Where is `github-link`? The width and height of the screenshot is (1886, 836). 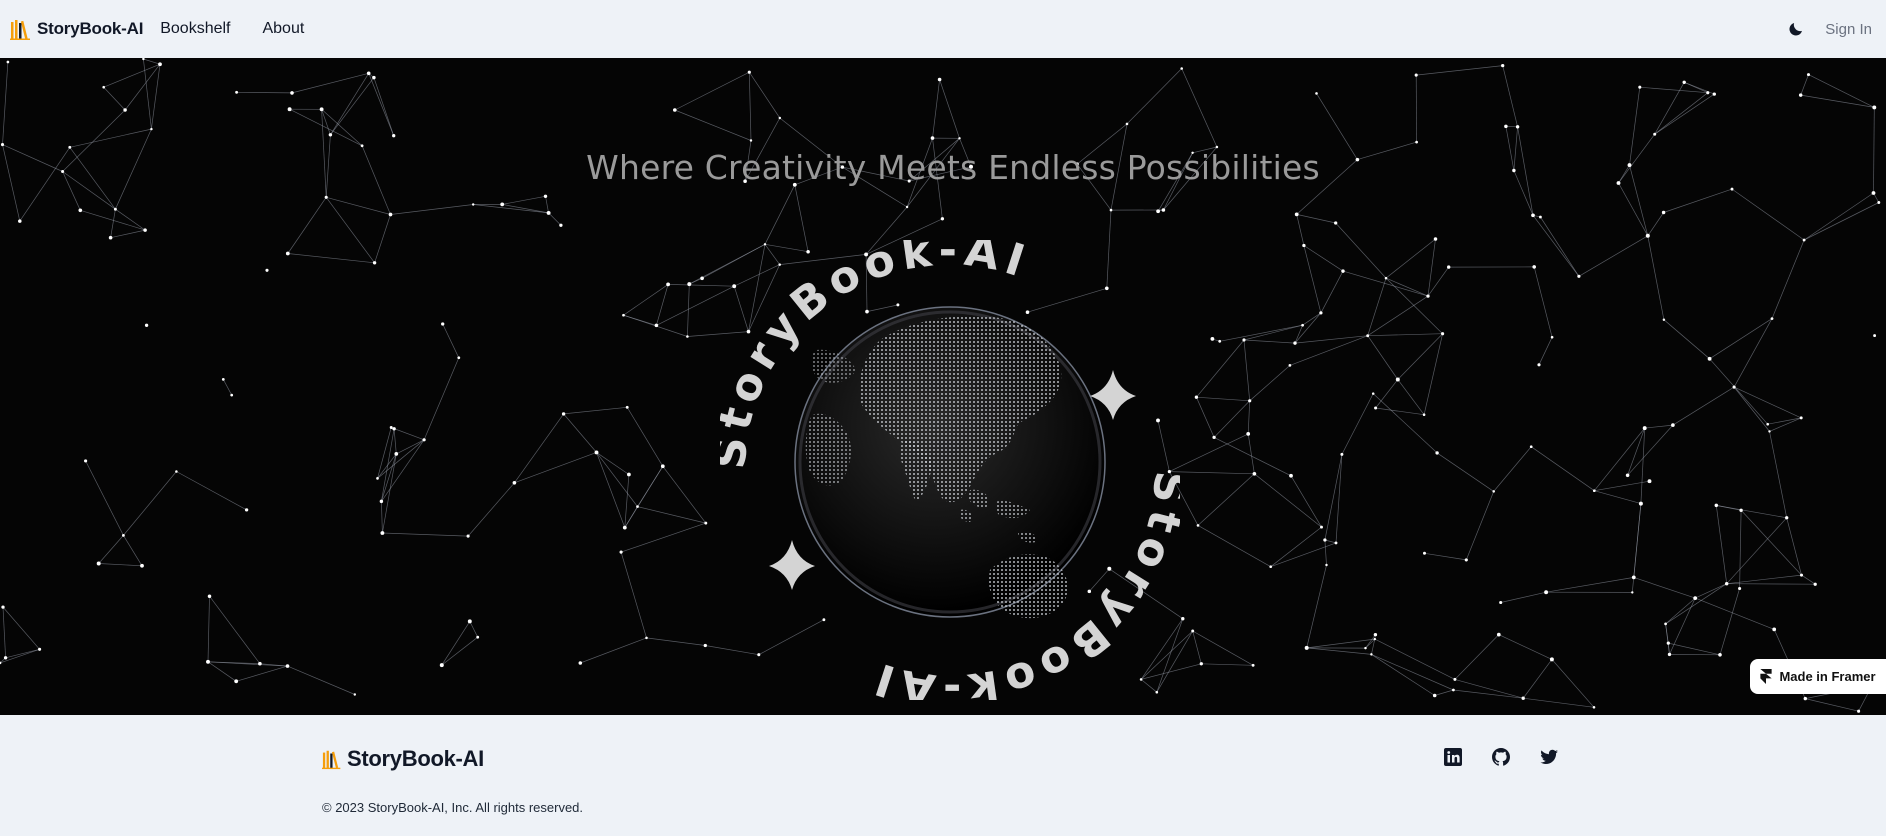
github-link is located at coordinates (1502, 758).